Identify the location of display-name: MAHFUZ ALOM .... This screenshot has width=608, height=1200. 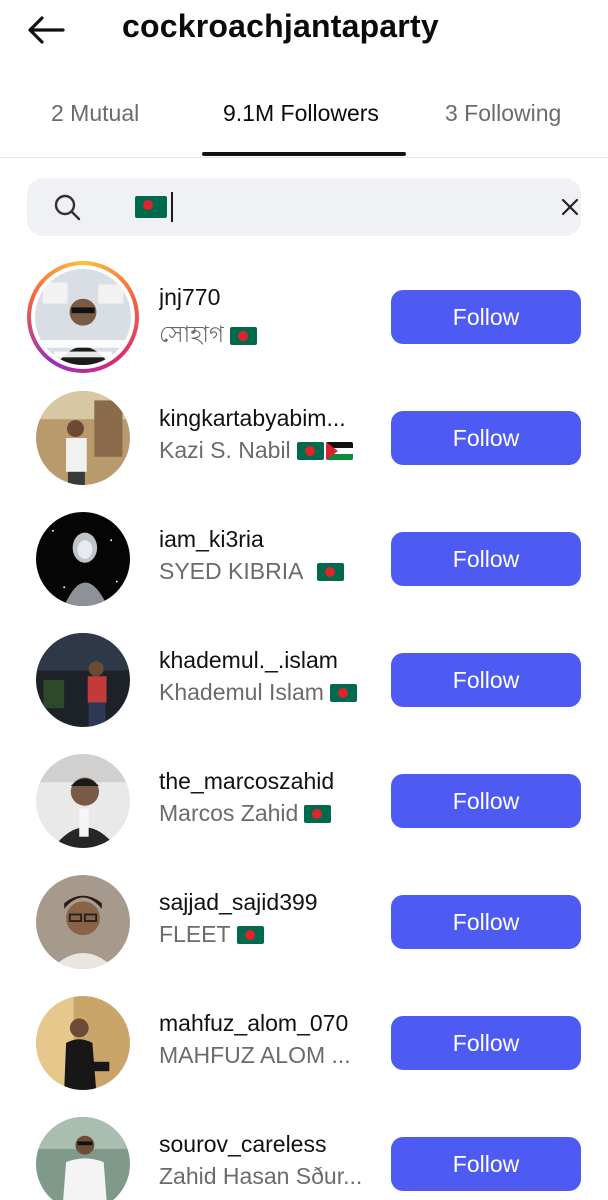
(255, 1055).